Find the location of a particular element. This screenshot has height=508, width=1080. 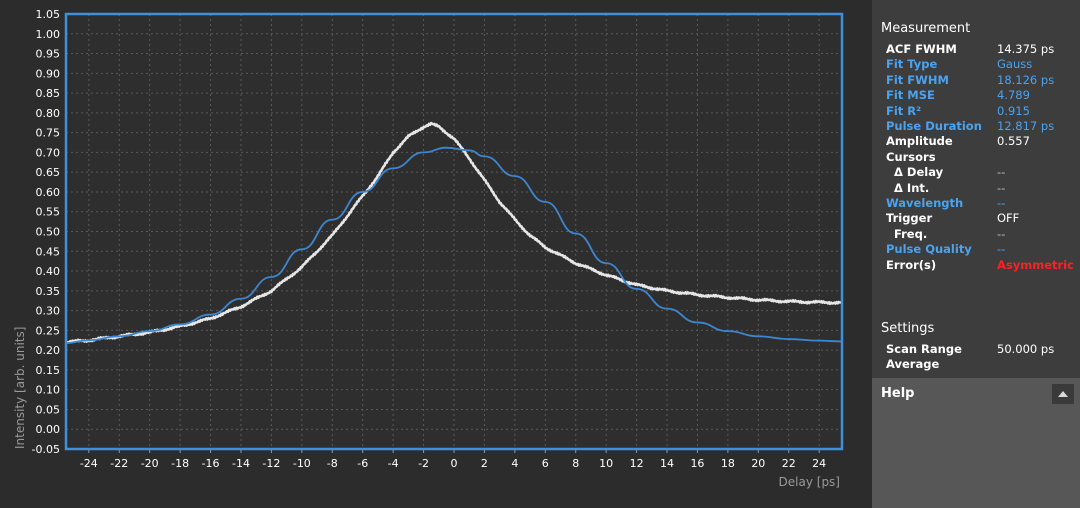

measurement-value: 0.915 is located at coordinates (1013, 110).